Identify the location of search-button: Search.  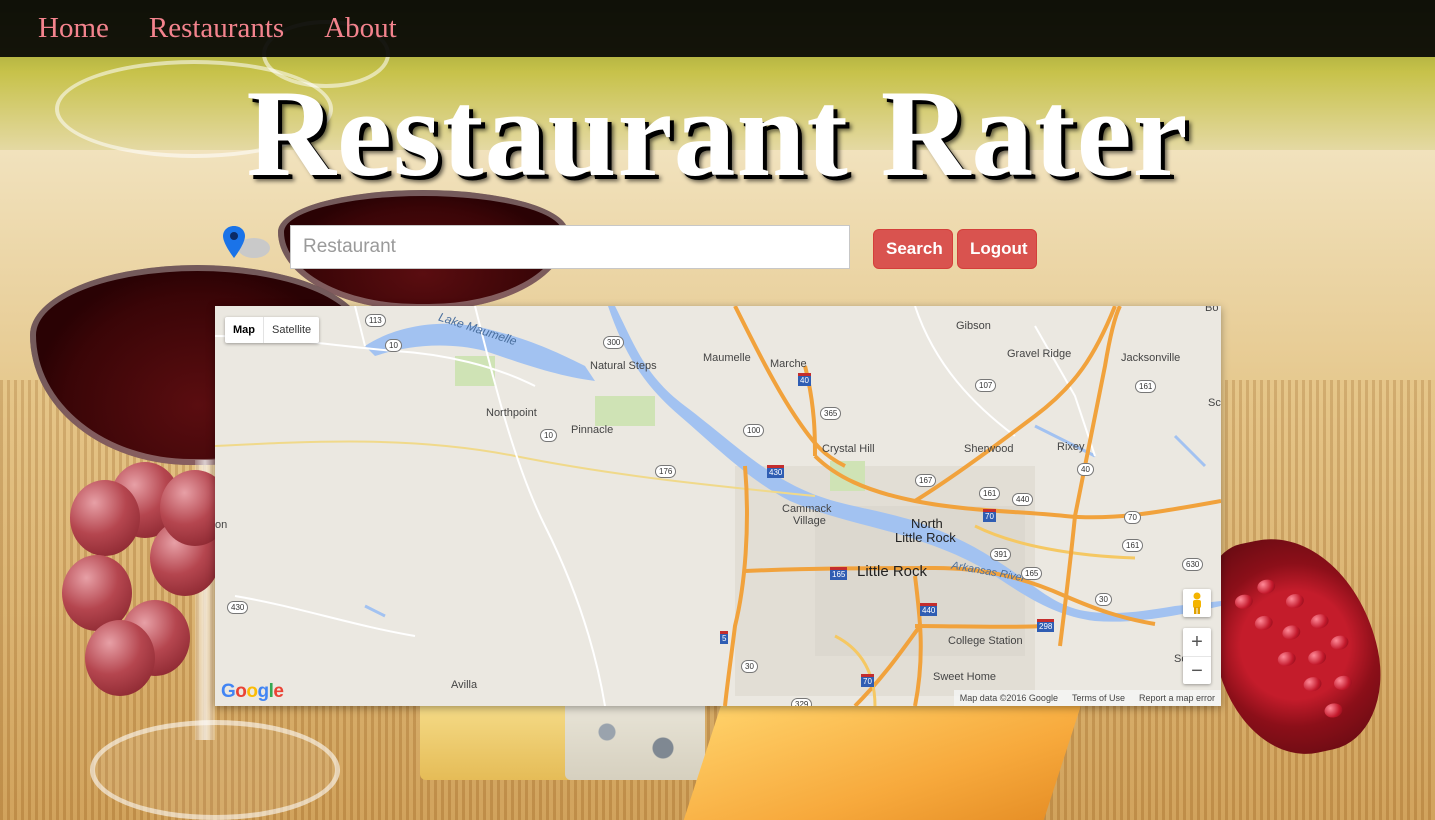
(913, 249).